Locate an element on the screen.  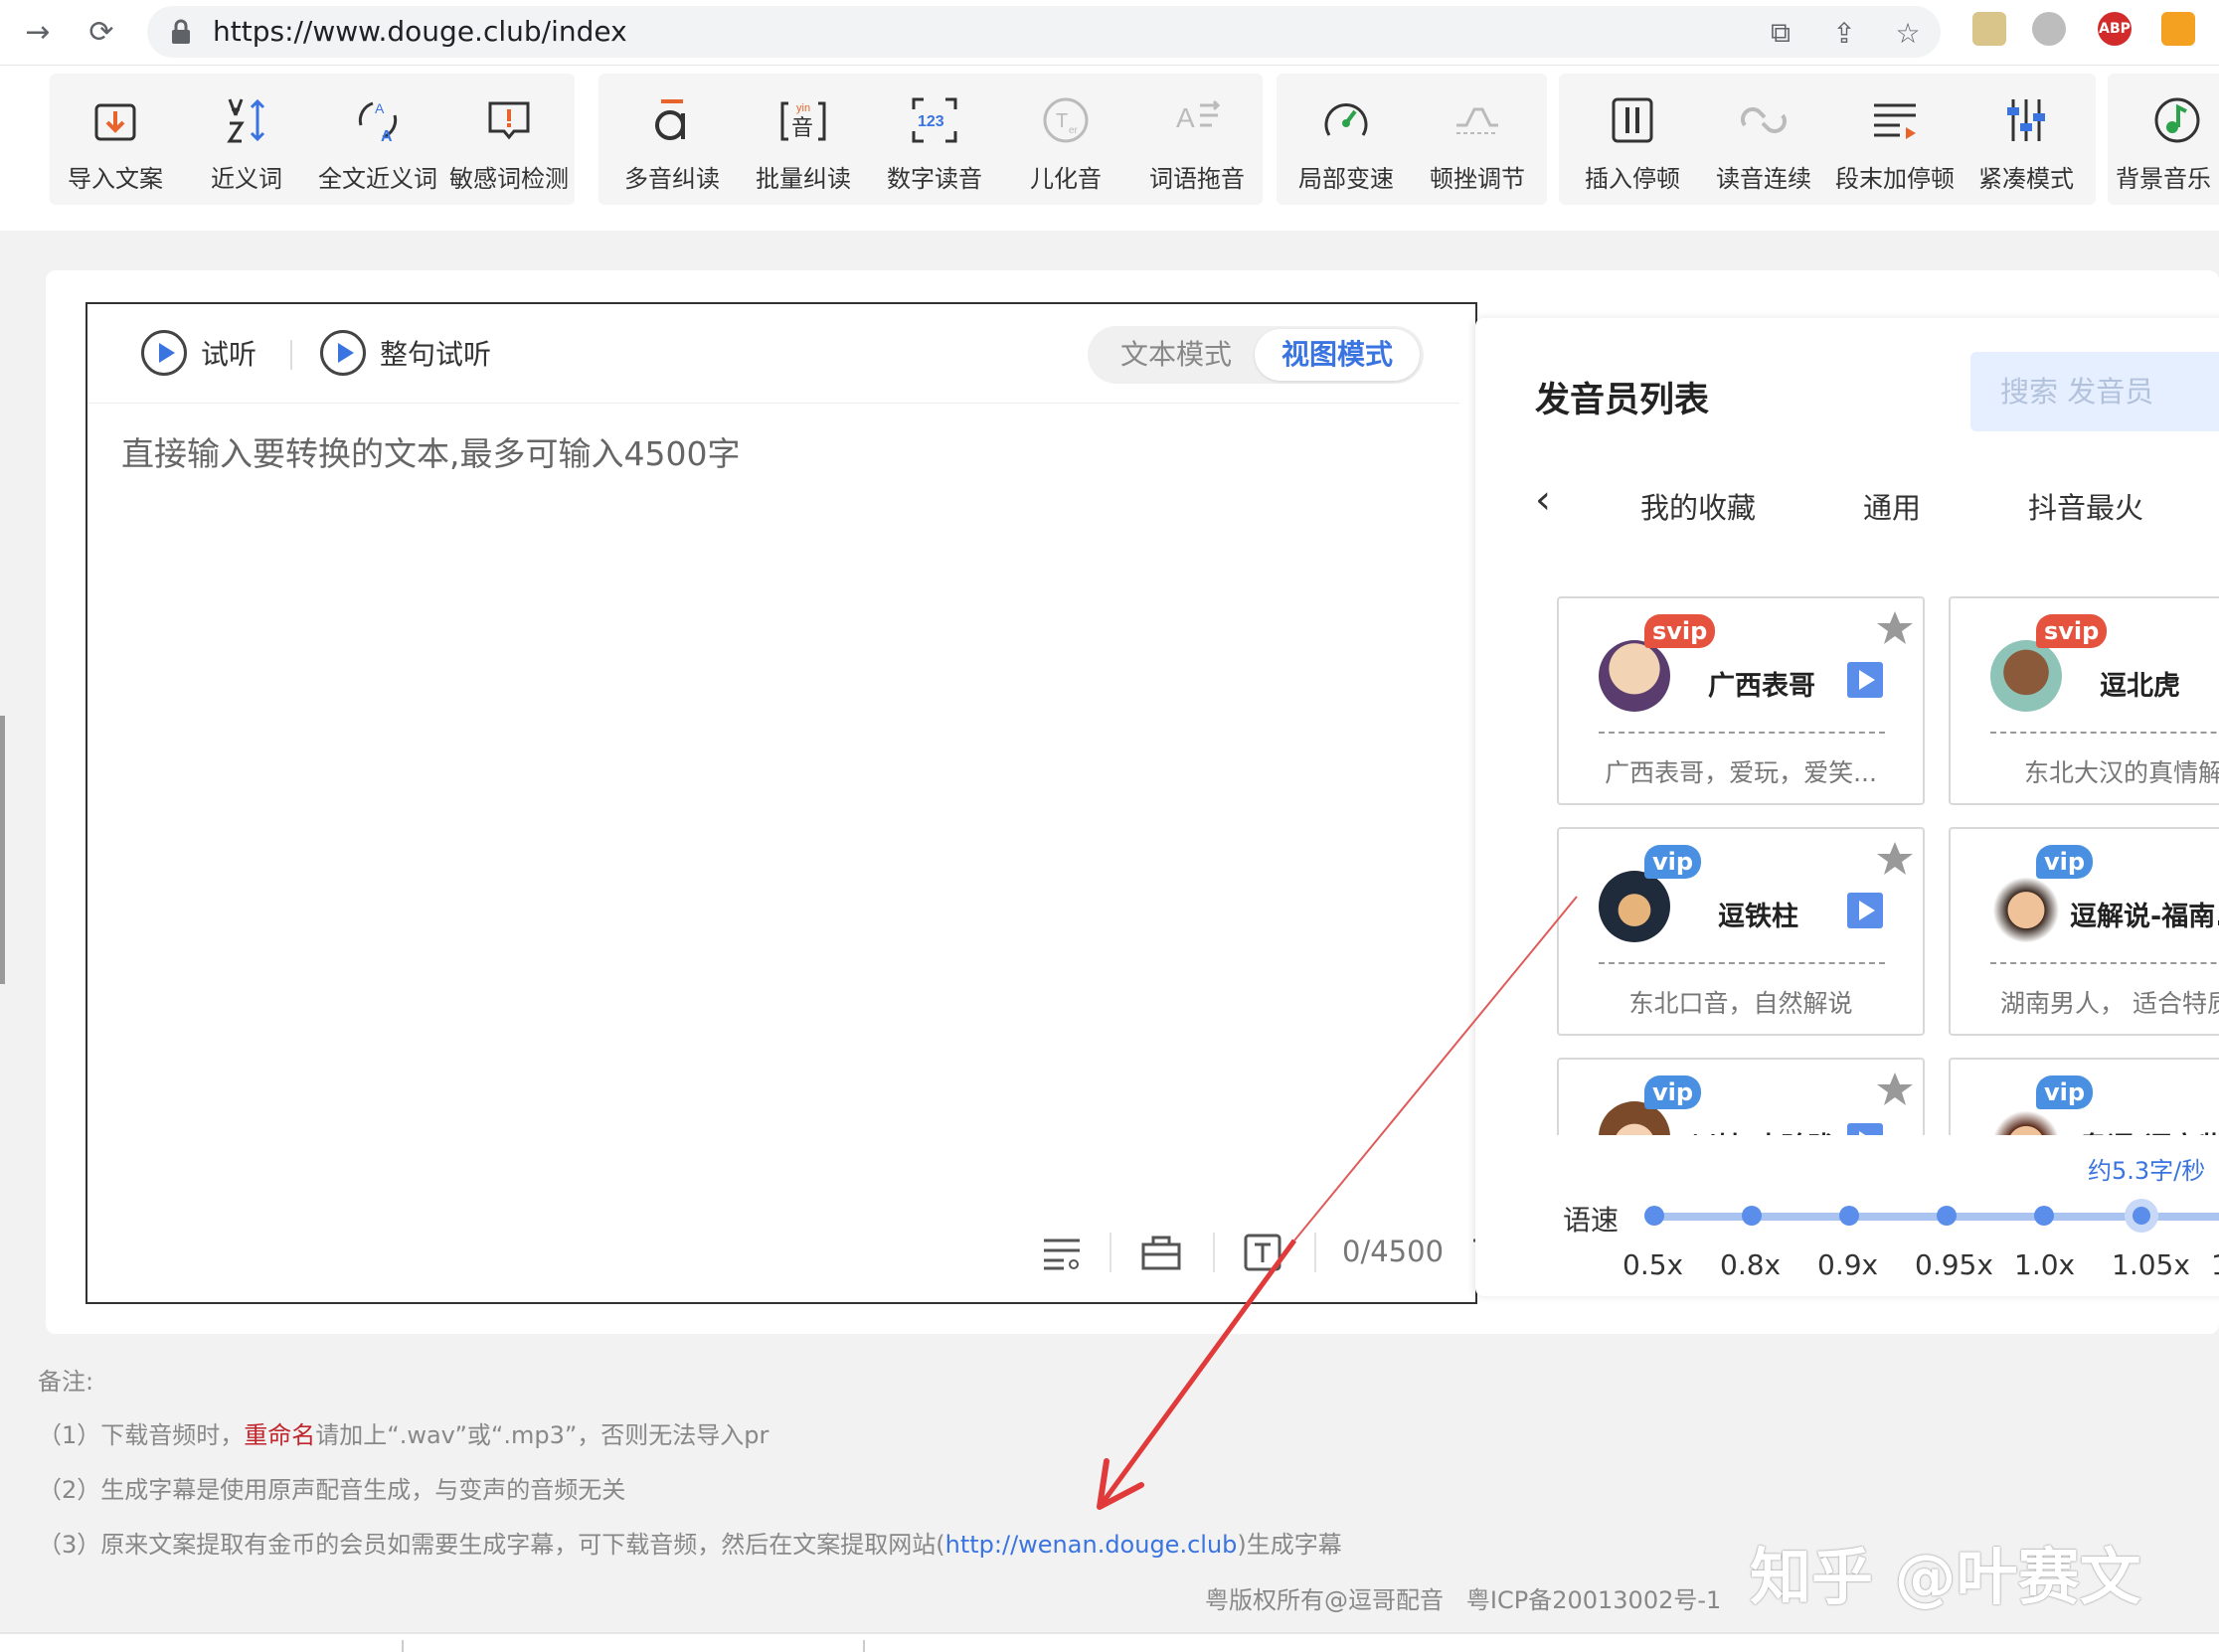
tab-view-mode: 视图模式 is located at coordinates (1338, 355).